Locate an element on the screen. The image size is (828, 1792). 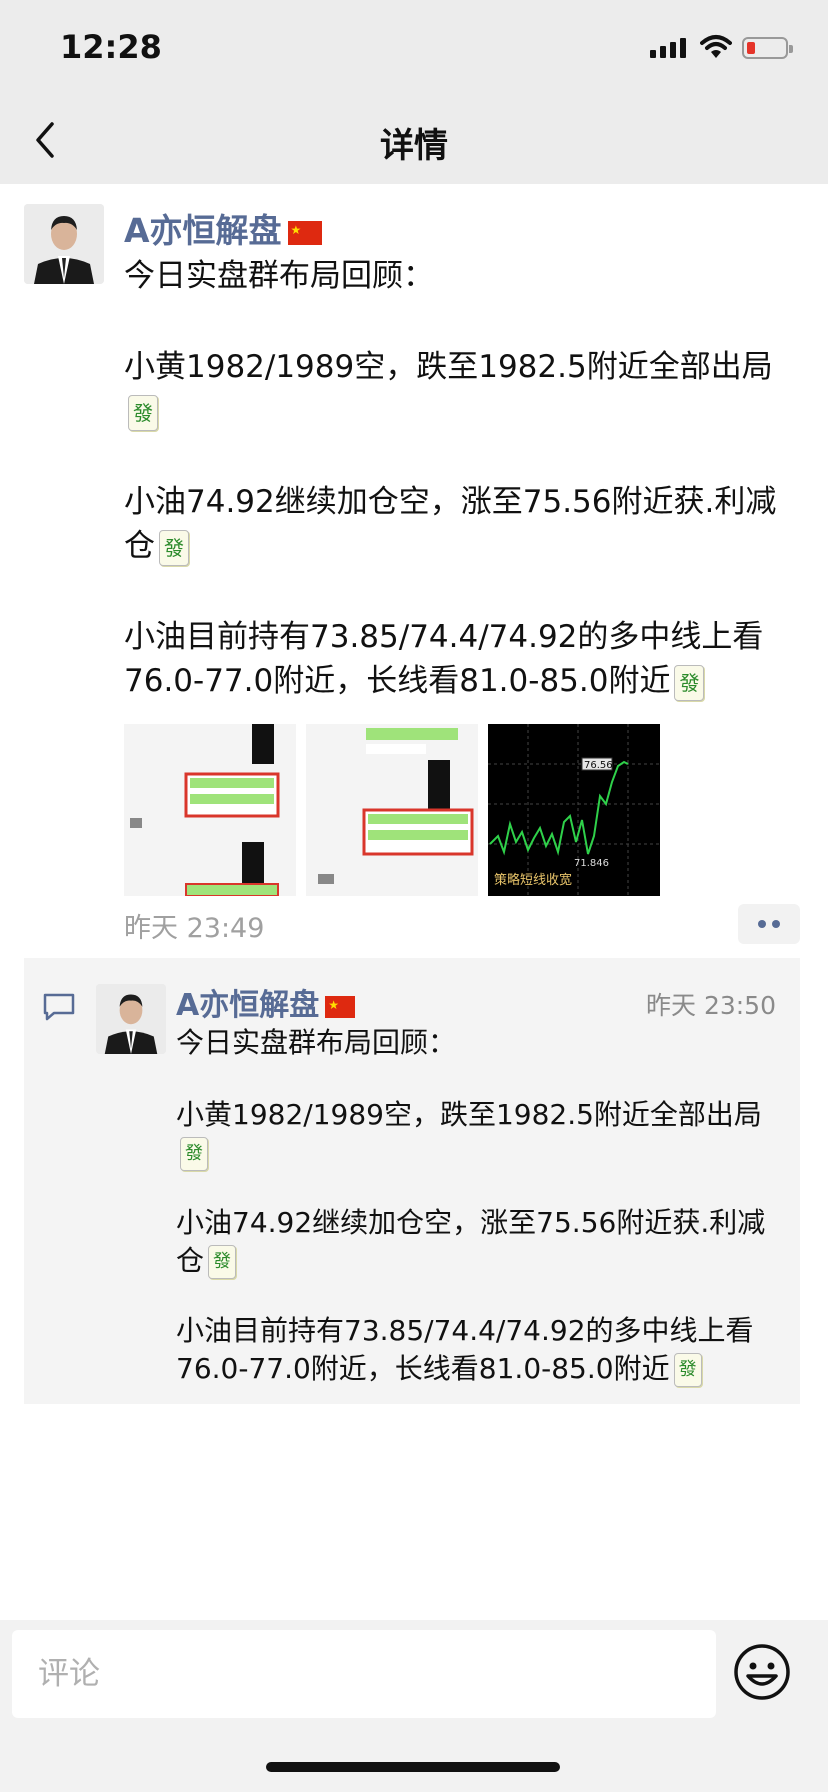
comment-bubble-icon is located at coordinates (59, 1007).